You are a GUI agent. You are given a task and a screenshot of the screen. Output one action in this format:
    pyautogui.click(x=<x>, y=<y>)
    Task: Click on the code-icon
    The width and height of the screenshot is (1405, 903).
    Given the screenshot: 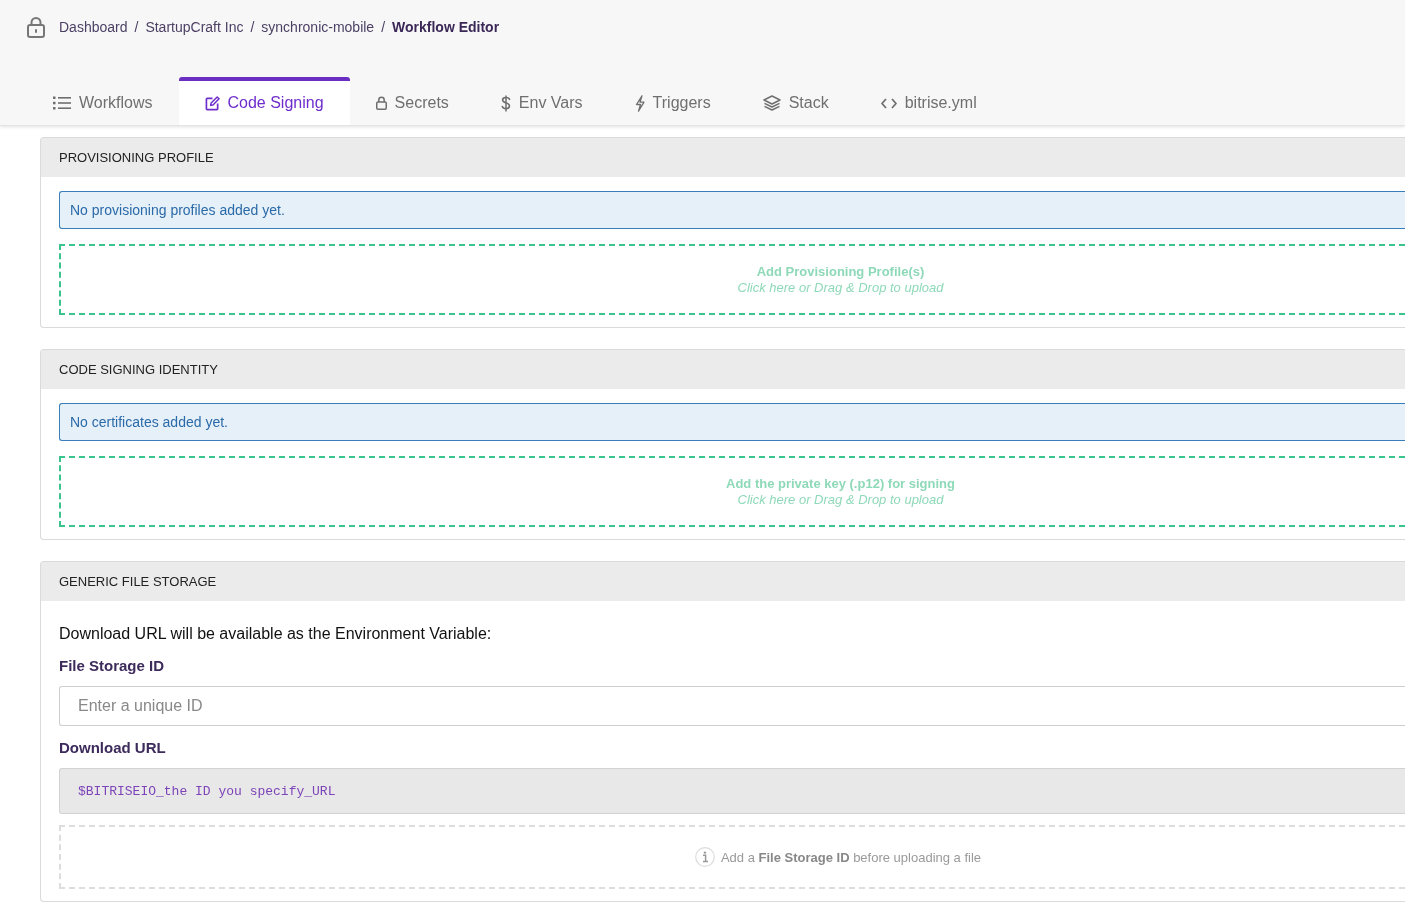 What is the action you would take?
    pyautogui.click(x=888, y=103)
    